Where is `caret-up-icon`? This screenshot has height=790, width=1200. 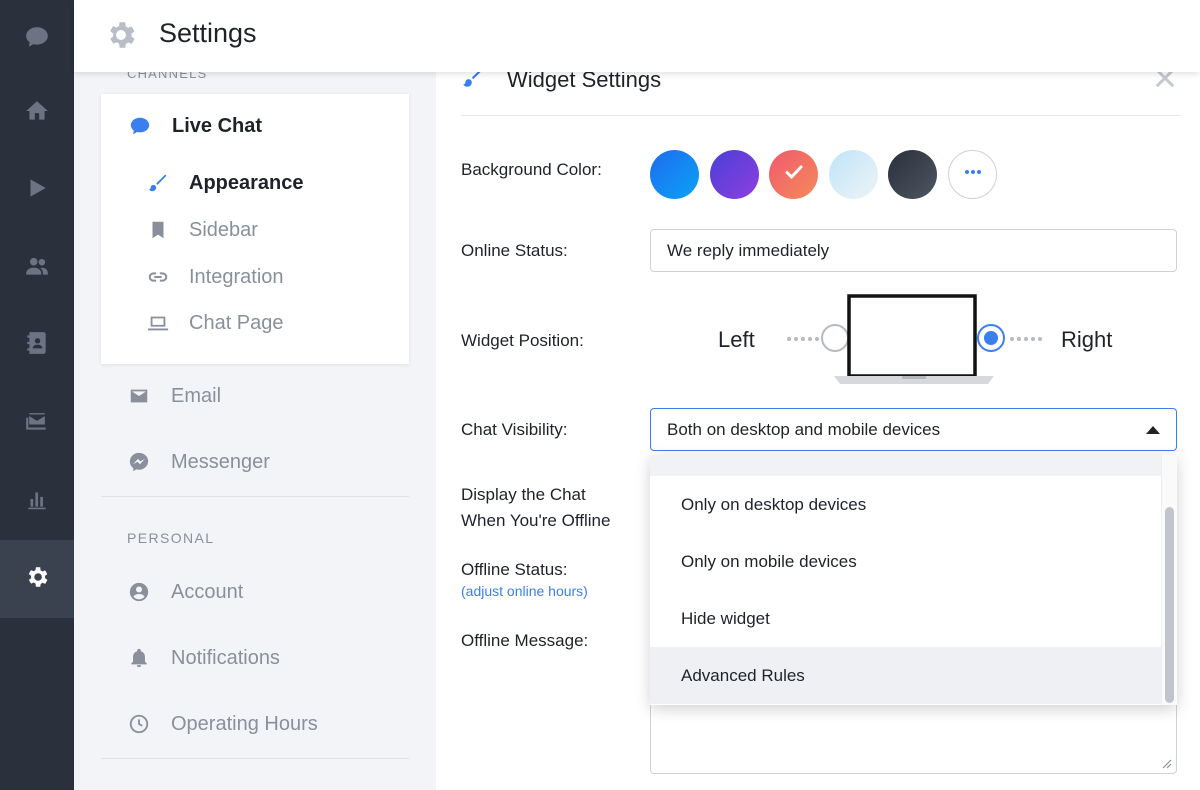
caret-up-icon is located at coordinates (1153, 430).